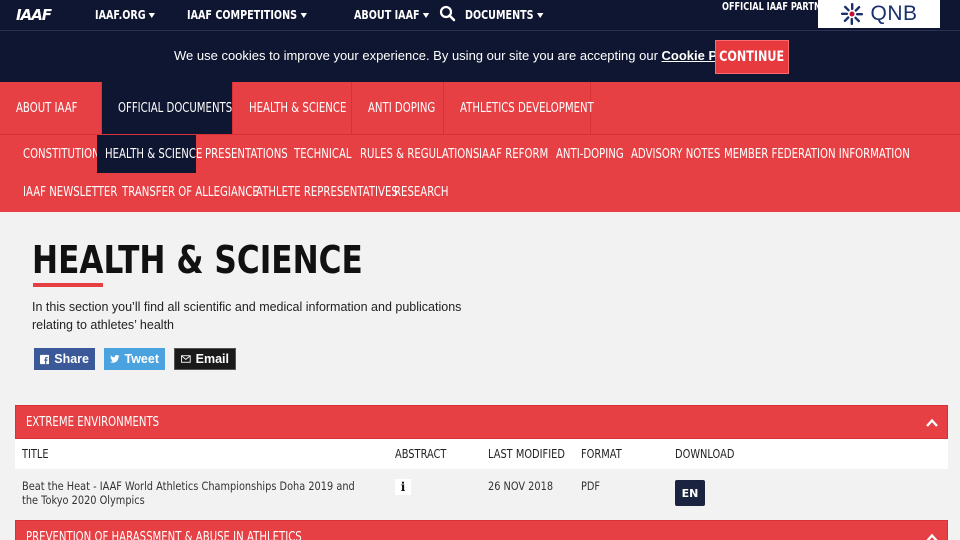 The height and width of the screenshot is (540, 960). I want to click on subnav-research: RESEARCH, so click(429, 192).